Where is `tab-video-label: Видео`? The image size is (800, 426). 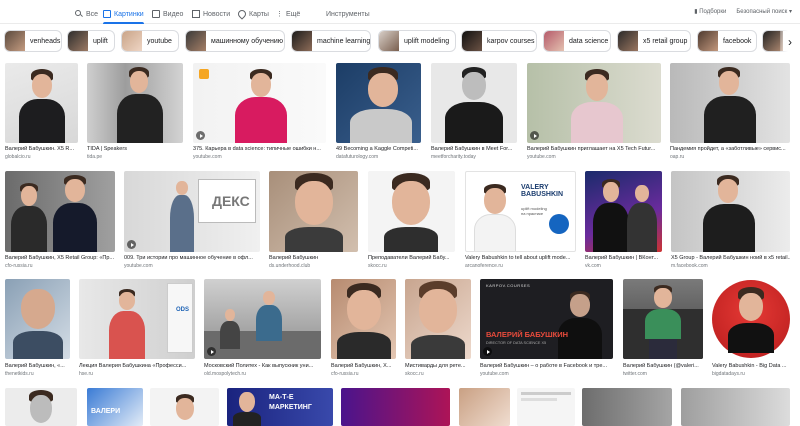 tab-video-label: Видео is located at coordinates (173, 14).